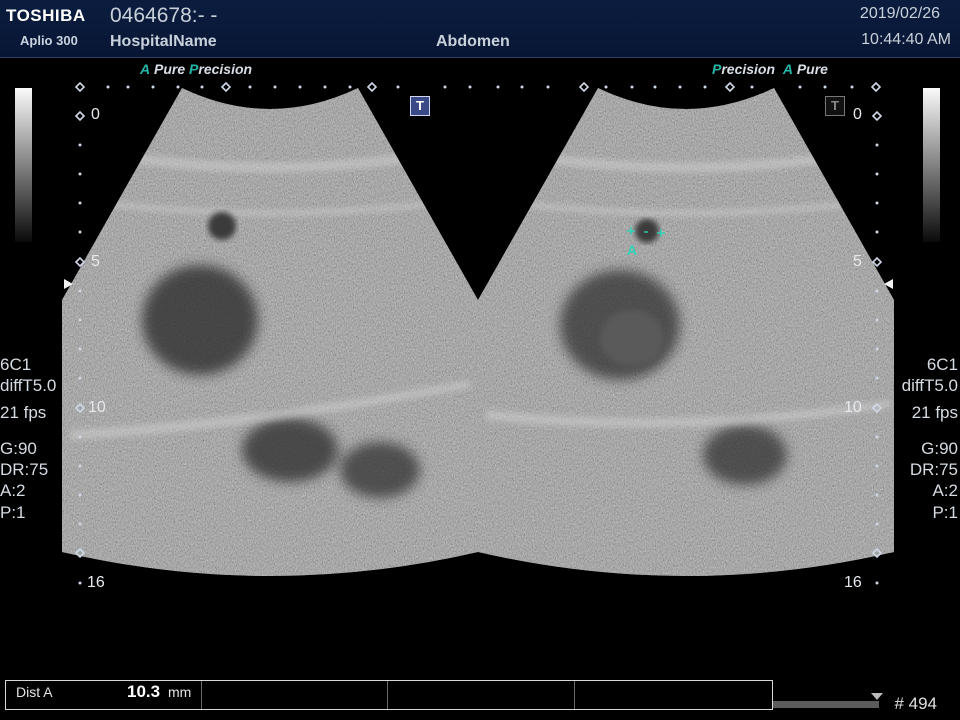 The height and width of the screenshot is (720, 960). I want to click on cine-scrollbar, so click(826, 704).